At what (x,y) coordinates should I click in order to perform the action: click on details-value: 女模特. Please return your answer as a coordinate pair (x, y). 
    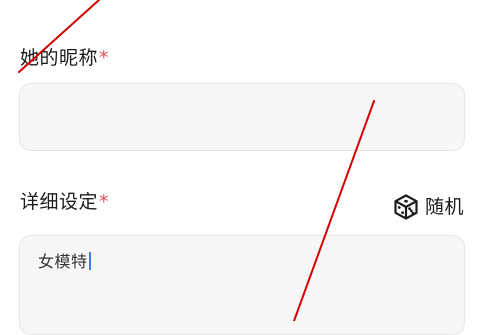
    Looking at the image, I should click on (63, 261).